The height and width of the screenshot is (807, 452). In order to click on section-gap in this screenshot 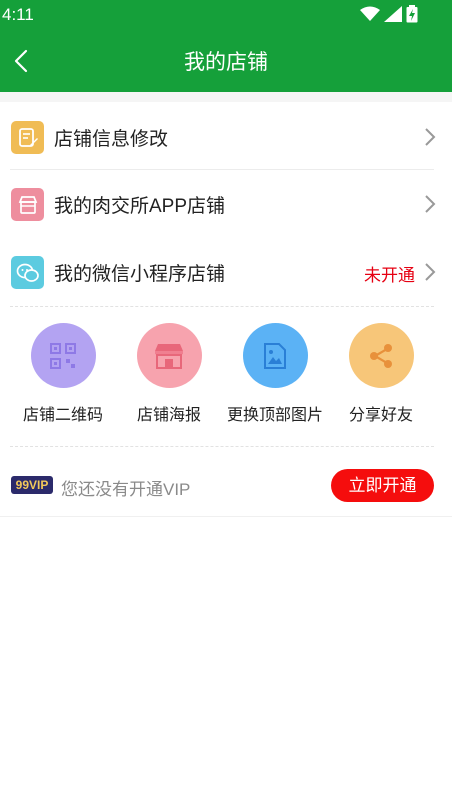, I will do `click(226, 97)`.